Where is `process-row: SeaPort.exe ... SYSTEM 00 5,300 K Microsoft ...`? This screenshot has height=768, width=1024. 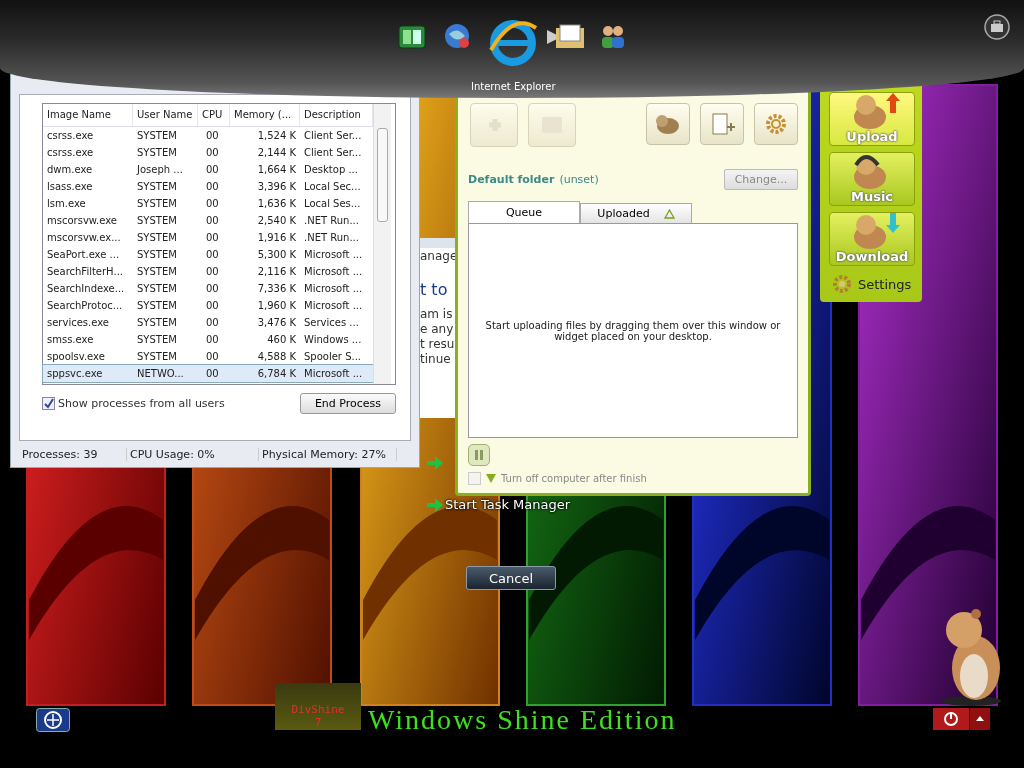
process-row: SeaPort.exe ... SYSTEM 00 5,300 K Microsoft ... is located at coordinates (208, 254).